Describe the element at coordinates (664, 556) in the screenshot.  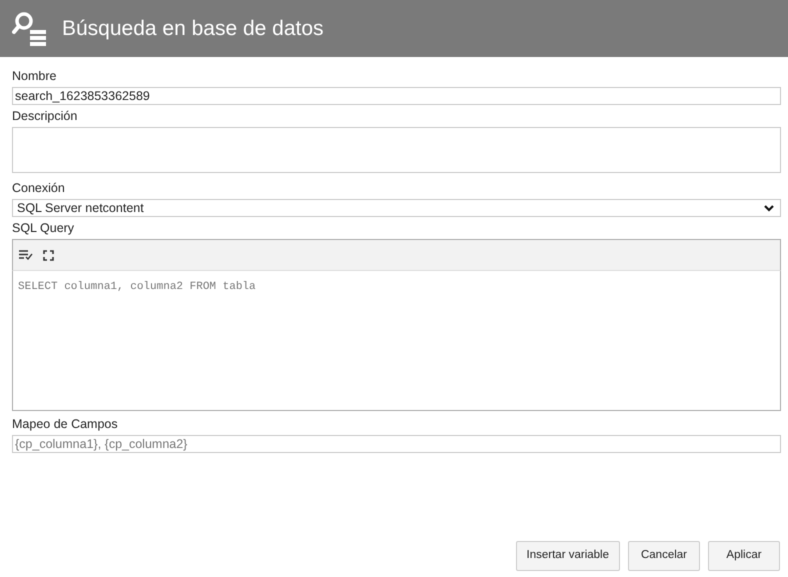
I see `footer-button: Cancelar` at that location.